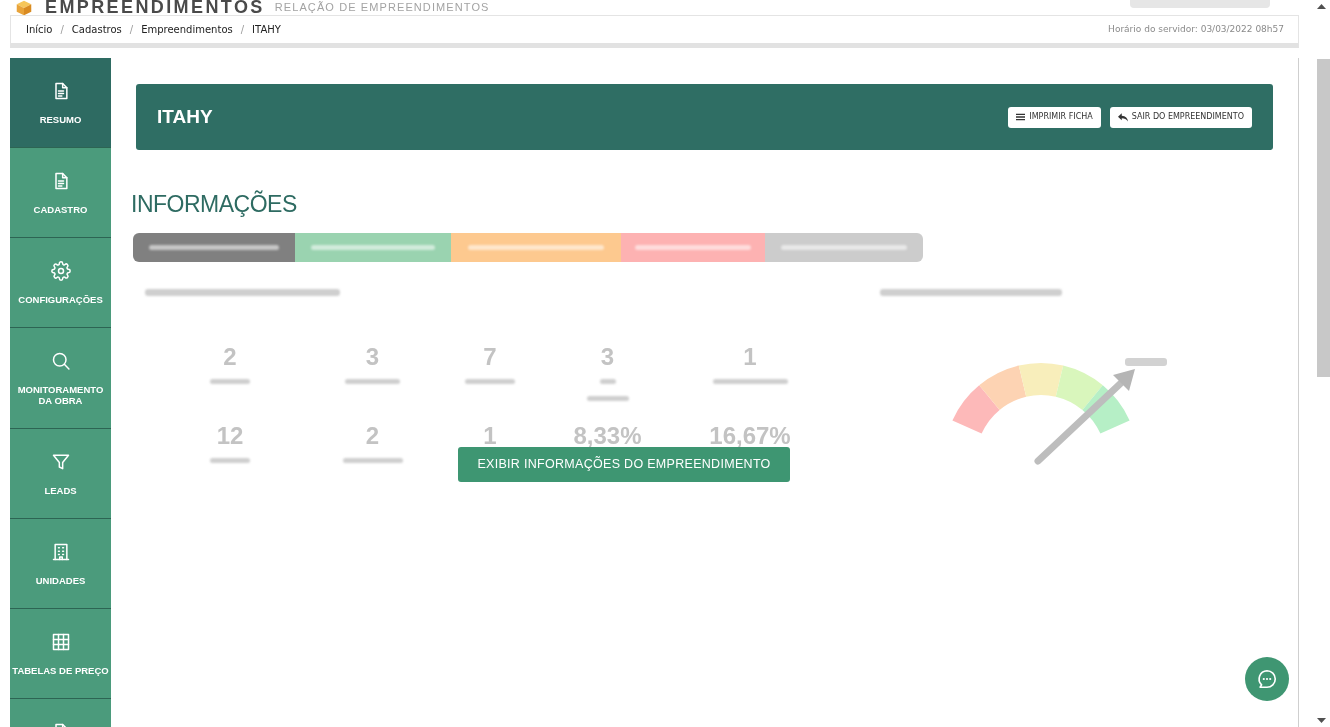 This screenshot has width=1330, height=727. What do you see at coordinates (60, 462) in the screenshot?
I see `funnel-icon` at bounding box center [60, 462].